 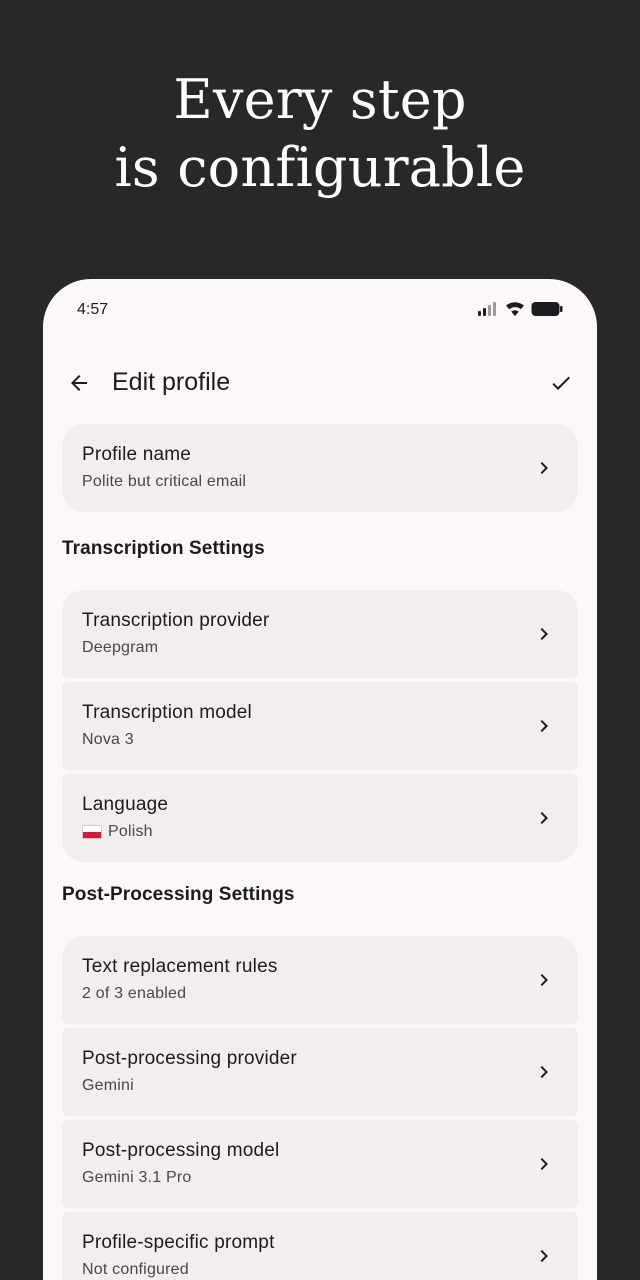 I want to click on setting-language: Language Polish, so click(x=320, y=818).